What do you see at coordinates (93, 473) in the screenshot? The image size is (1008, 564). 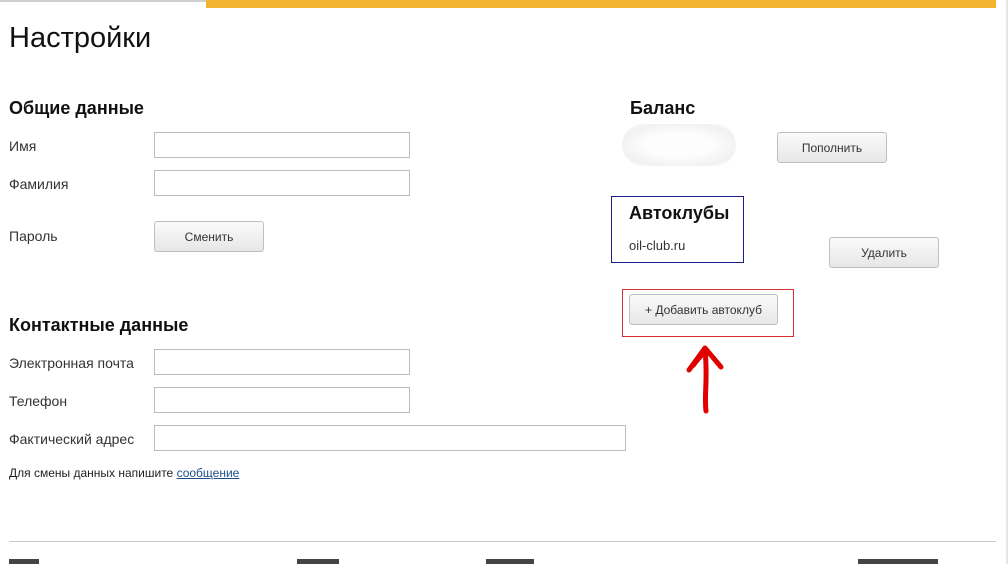 I see `change-data-note-text: Для смены данных напишите` at bounding box center [93, 473].